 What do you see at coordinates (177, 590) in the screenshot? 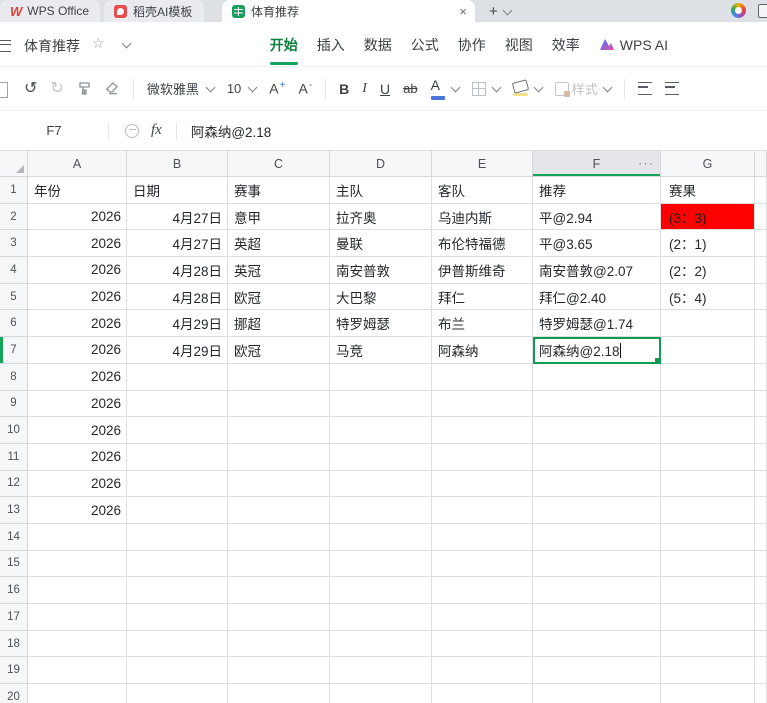
I see `cell-B16` at bounding box center [177, 590].